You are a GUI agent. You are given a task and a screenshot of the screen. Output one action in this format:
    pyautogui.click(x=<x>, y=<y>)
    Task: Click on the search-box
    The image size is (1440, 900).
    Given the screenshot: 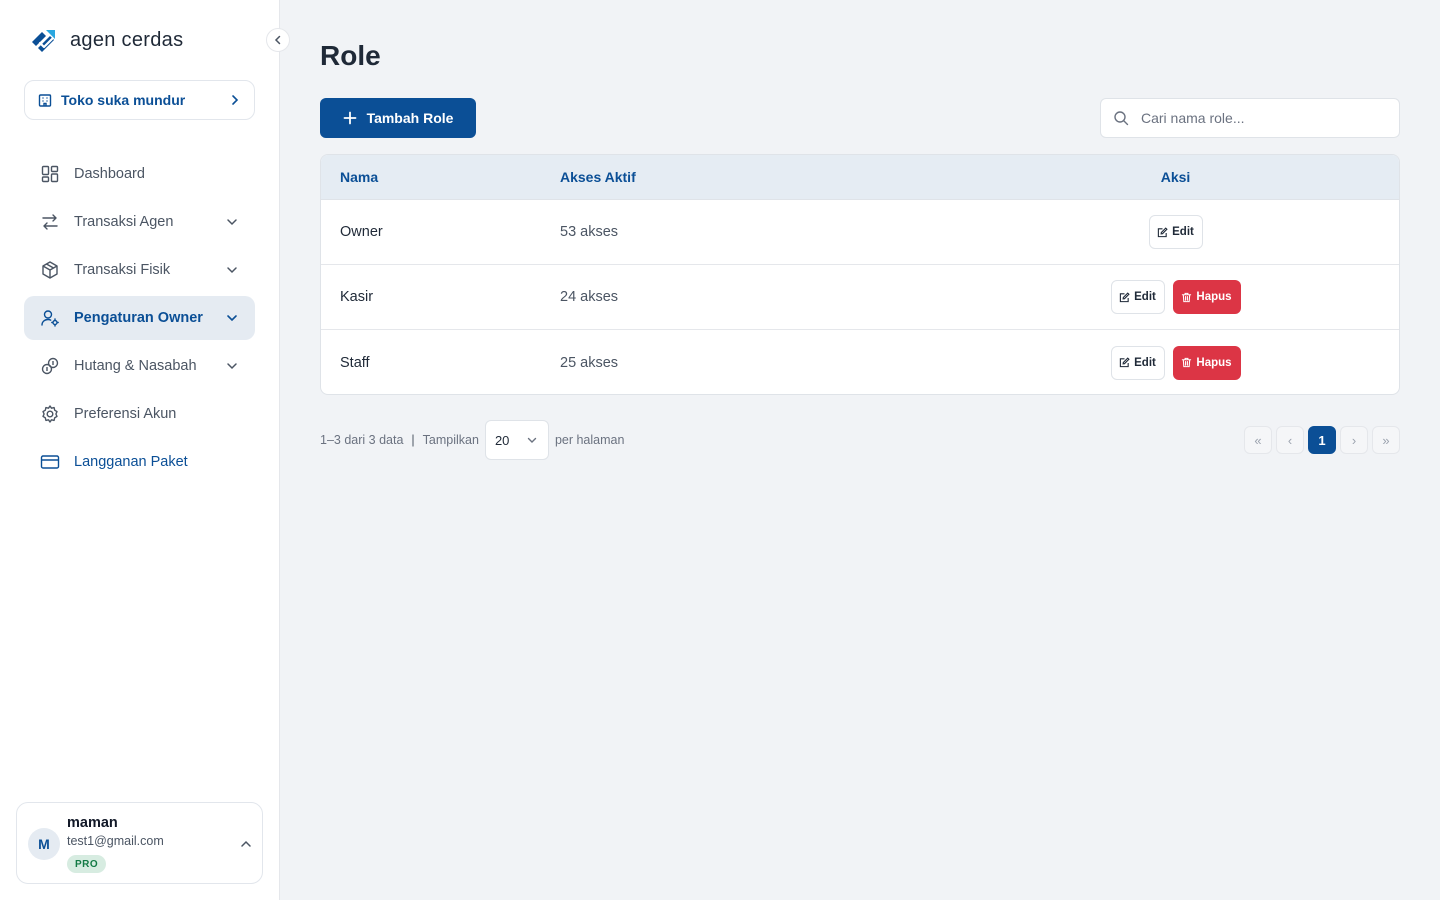 What is the action you would take?
    pyautogui.click(x=1250, y=118)
    